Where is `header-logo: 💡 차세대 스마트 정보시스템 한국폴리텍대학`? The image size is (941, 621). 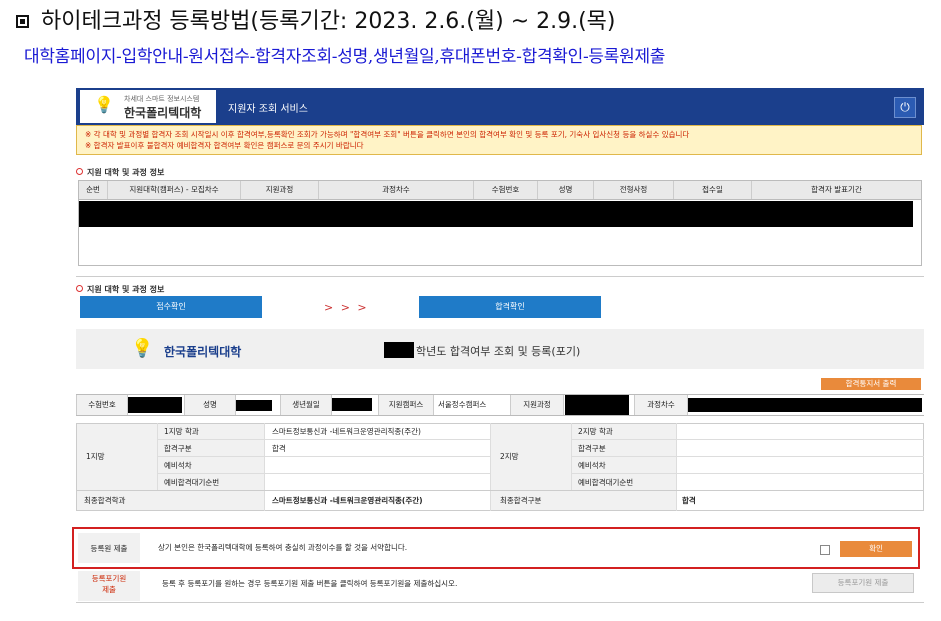 header-logo: 💡 차세대 스마트 정보시스템 한국폴리텍대학 is located at coordinates (148, 106).